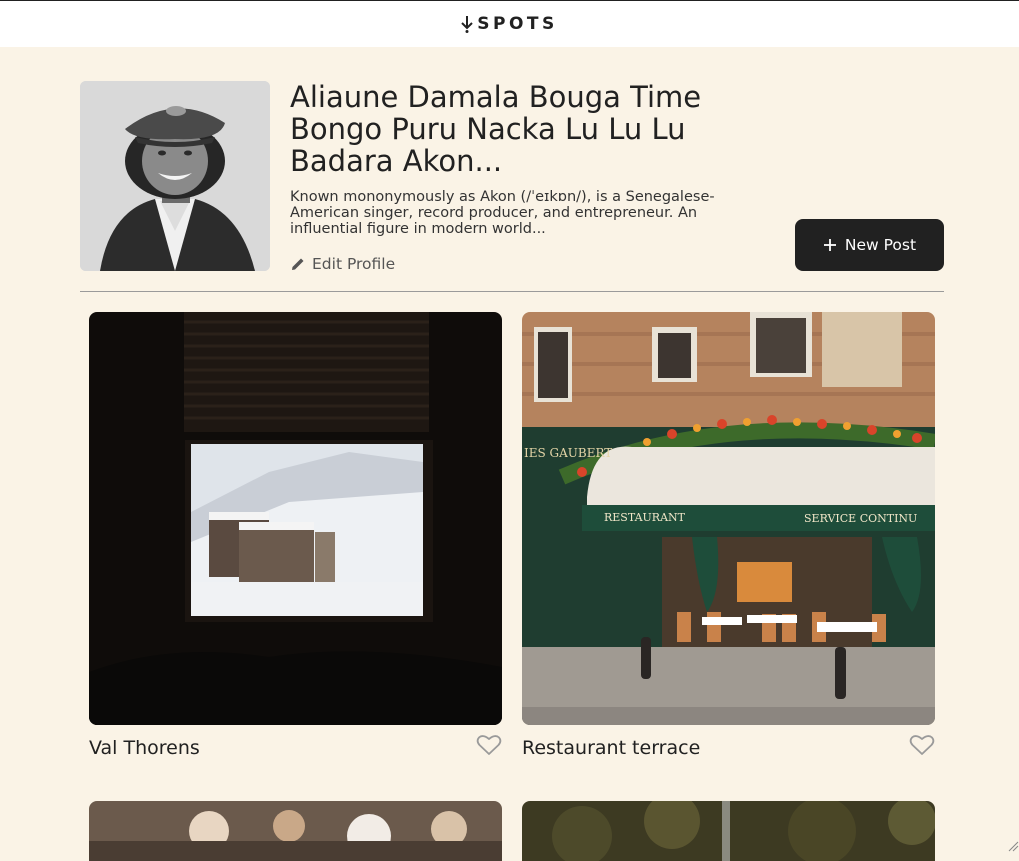 The height and width of the screenshot is (861, 1019). I want to click on edit-profile-label: Edit Profile, so click(353, 264).